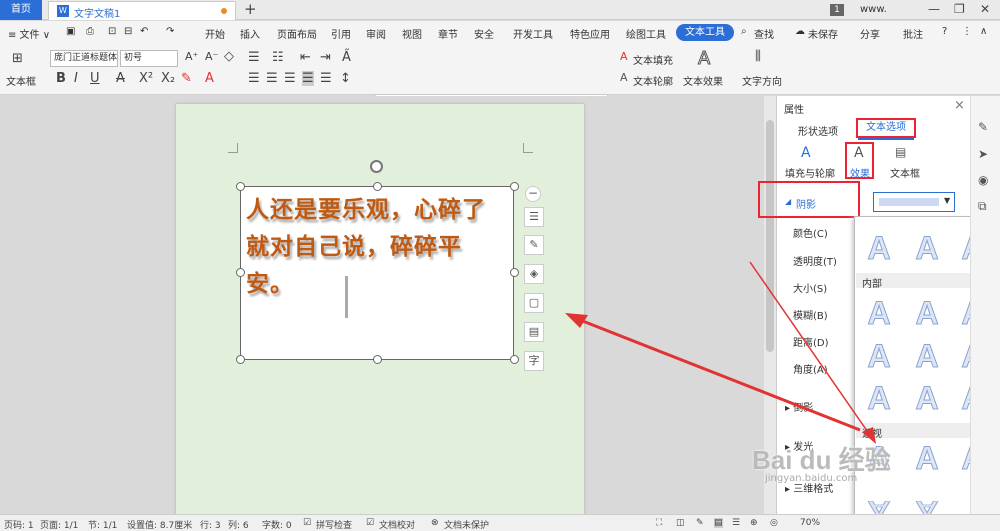  Describe the element at coordinates (534, 274) in the screenshot. I see `fill-bucket-icon: ◈` at that location.